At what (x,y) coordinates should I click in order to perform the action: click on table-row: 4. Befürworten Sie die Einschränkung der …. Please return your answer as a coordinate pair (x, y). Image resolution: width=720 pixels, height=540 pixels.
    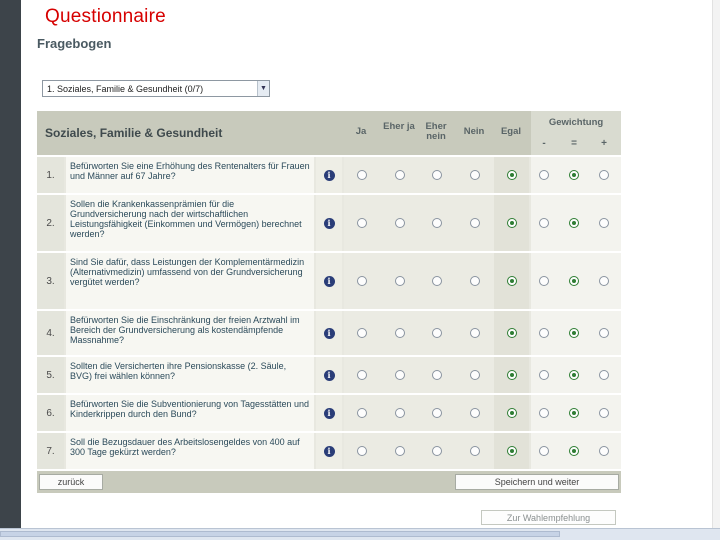
    Looking at the image, I should click on (329, 333).